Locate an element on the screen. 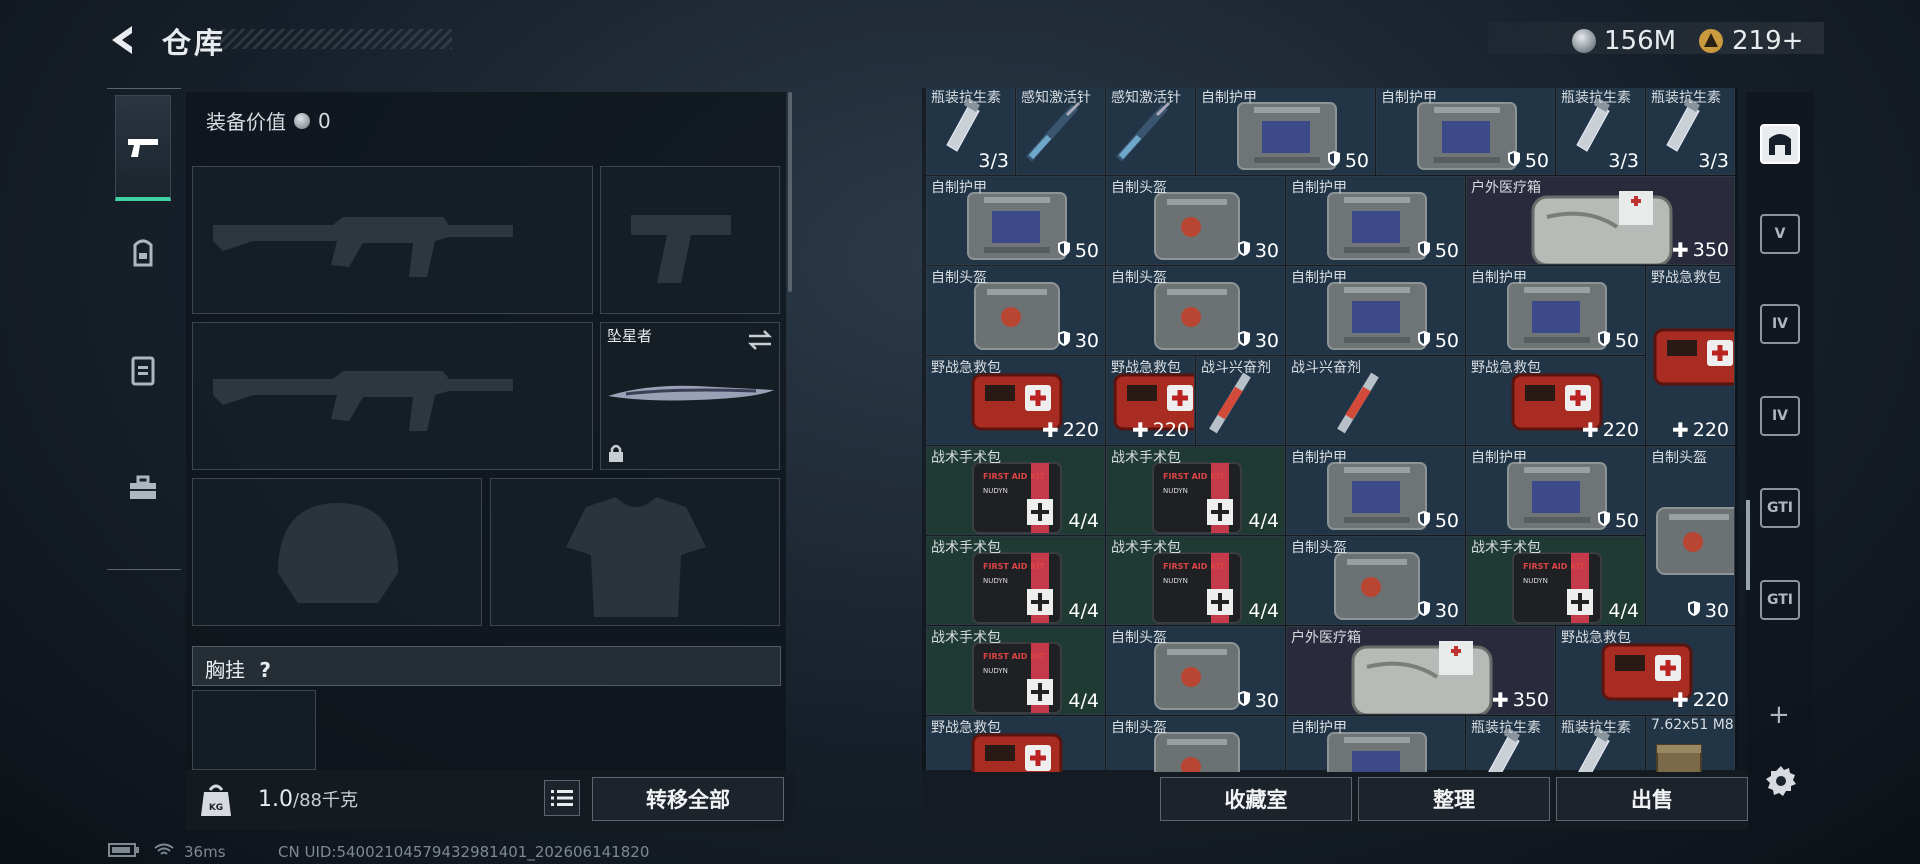  heal-icon: ✚ is located at coordinates (1590, 430).